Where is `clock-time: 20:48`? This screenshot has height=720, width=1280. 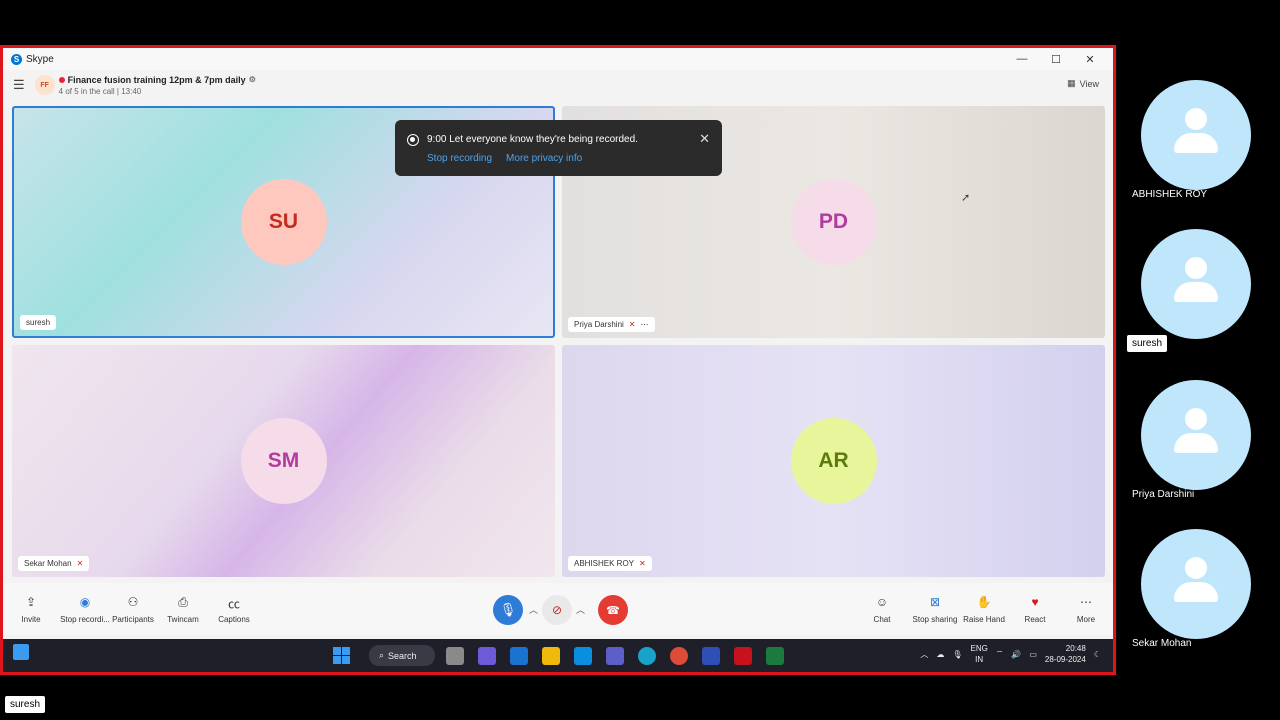 clock-time: 20:48 is located at coordinates (1075, 648).